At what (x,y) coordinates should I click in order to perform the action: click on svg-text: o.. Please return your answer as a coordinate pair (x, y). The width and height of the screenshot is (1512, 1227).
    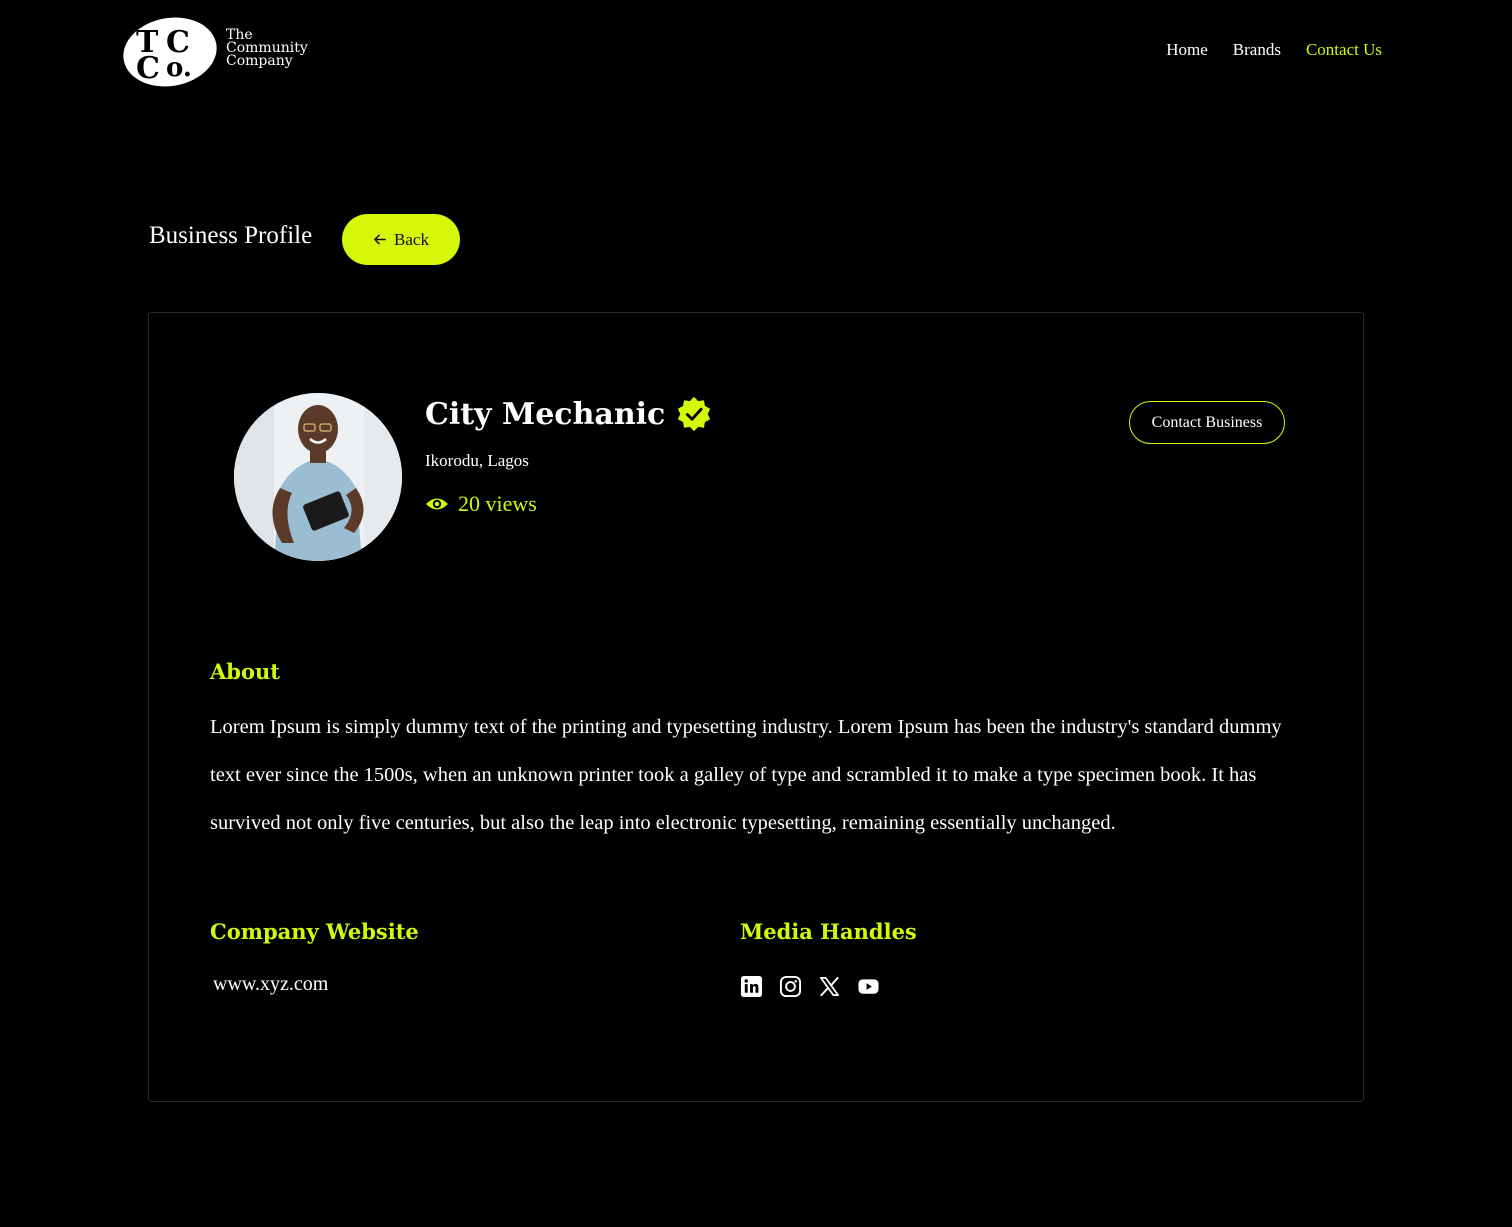
    Looking at the image, I should click on (179, 68).